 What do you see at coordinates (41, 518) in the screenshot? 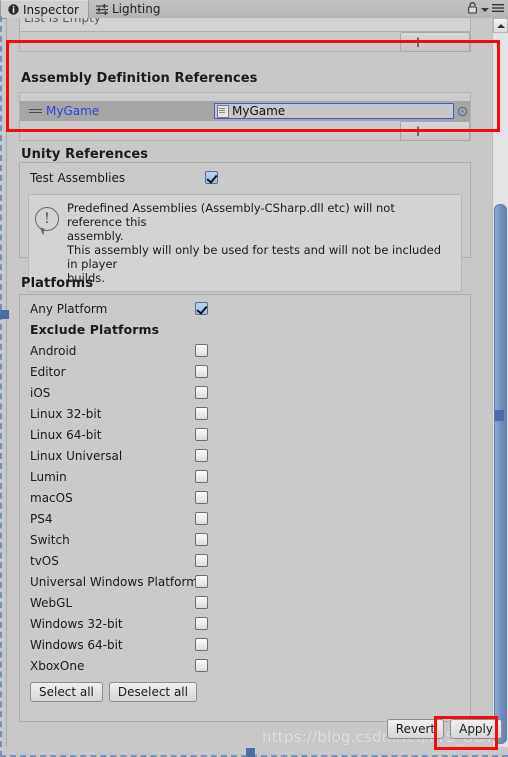
I see `platform-label: PS4` at bounding box center [41, 518].